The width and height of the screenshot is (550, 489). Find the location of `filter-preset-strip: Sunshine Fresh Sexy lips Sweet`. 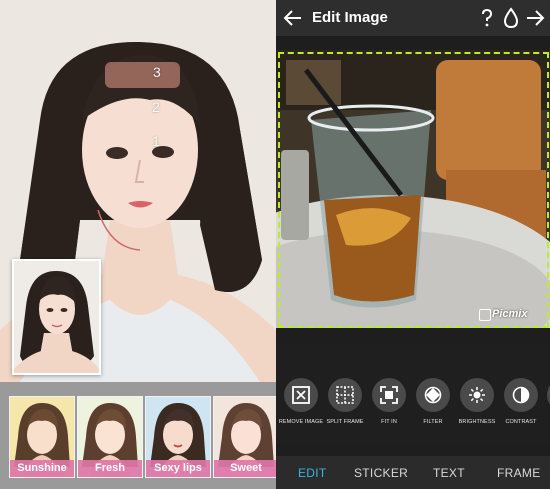

filter-preset-strip: Sunshine Fresh Sexy lips Sweet is located at coordinates (138, 435).